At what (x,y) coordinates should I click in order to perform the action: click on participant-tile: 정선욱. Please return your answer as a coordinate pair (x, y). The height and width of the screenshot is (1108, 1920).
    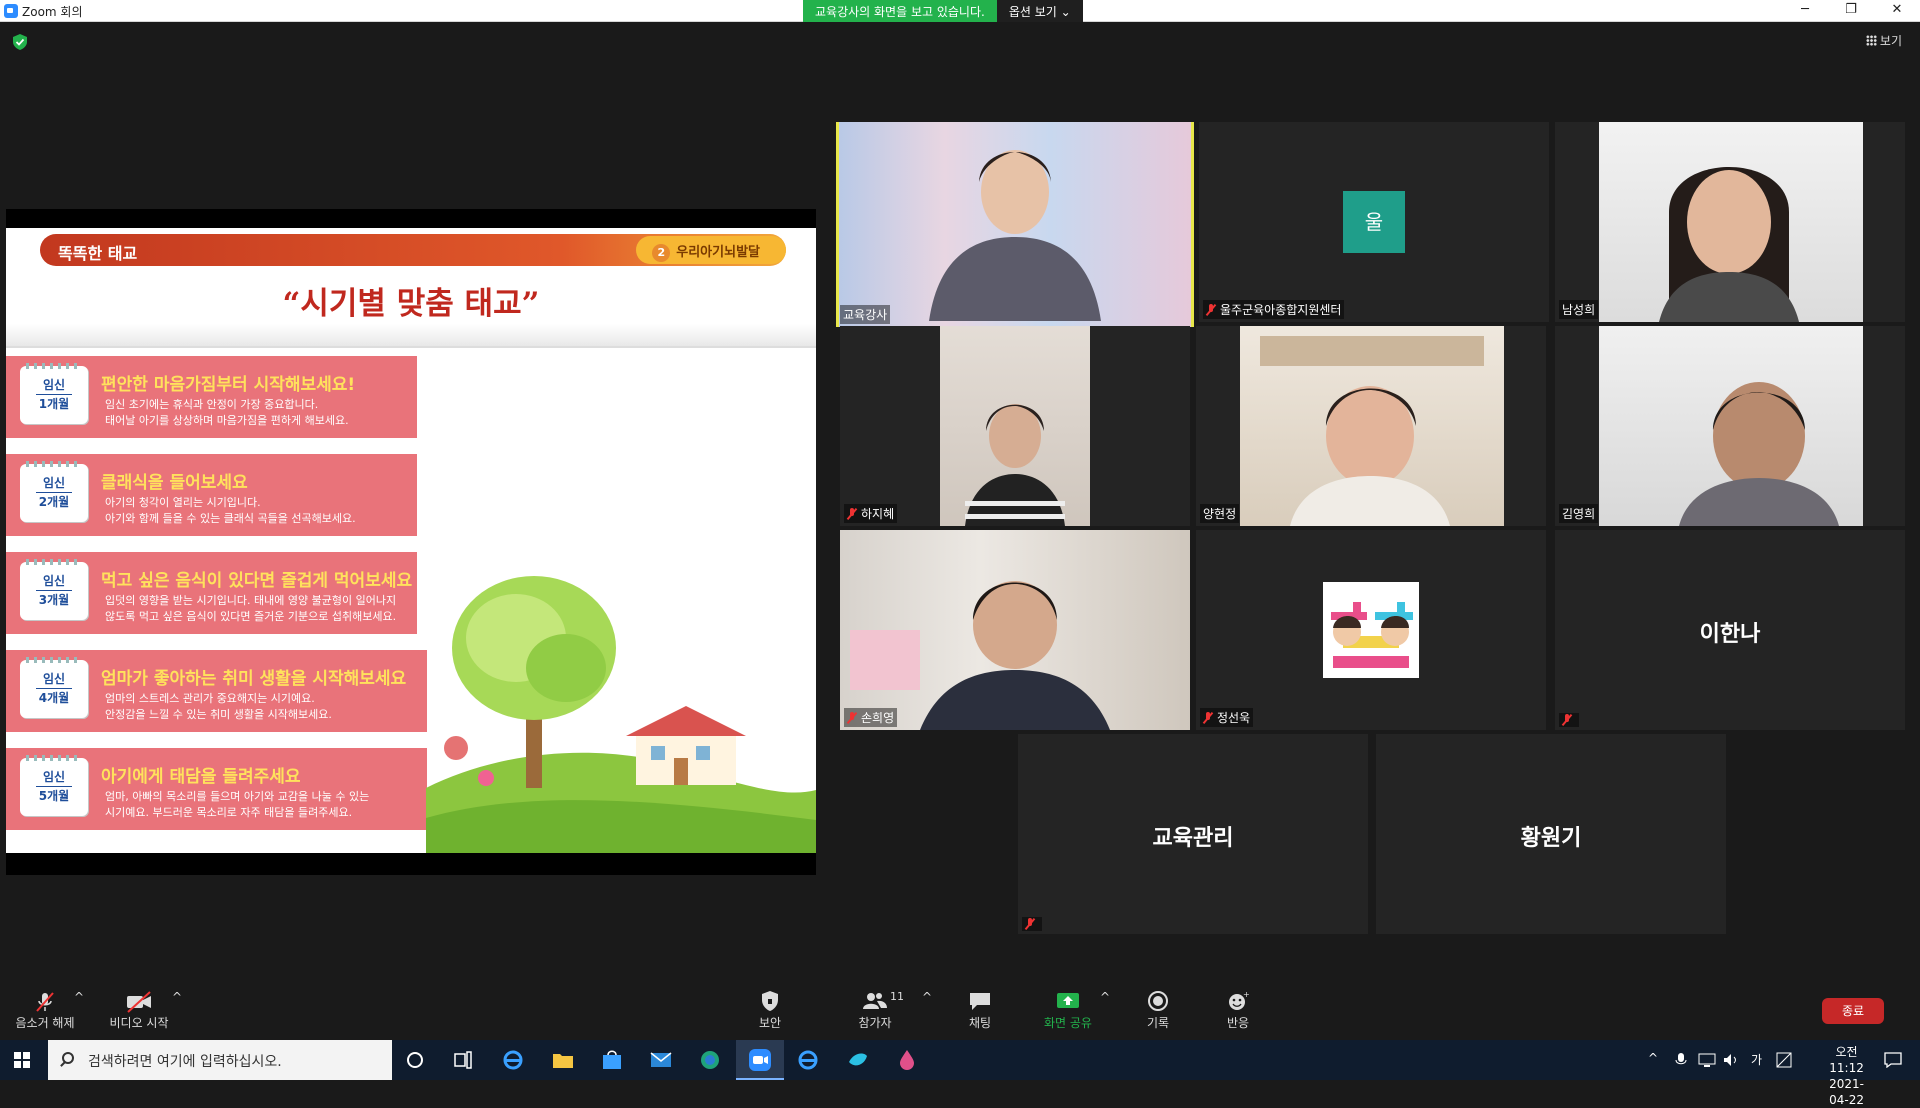
    Looking at the image, I should click on (1371, 630).